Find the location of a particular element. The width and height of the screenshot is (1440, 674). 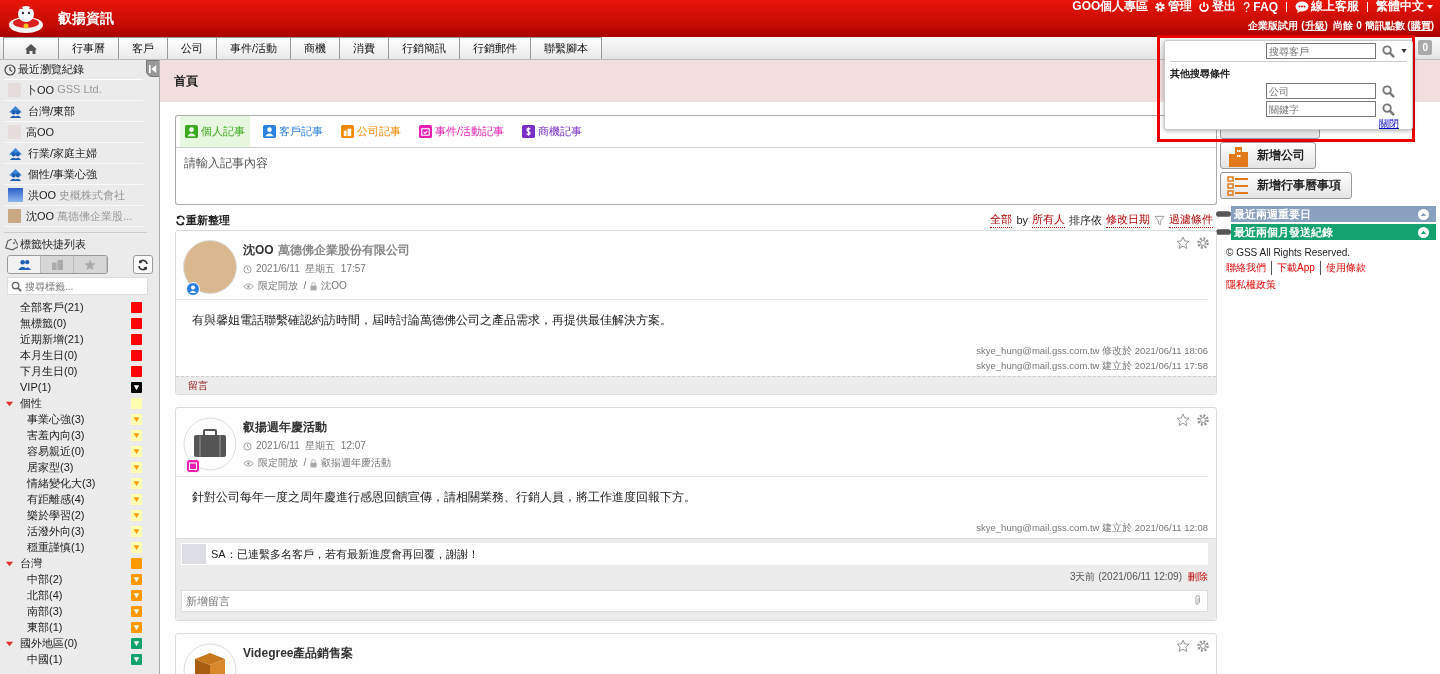

footer-link: 聯絡我們 is located at coordinates (1246, 268).